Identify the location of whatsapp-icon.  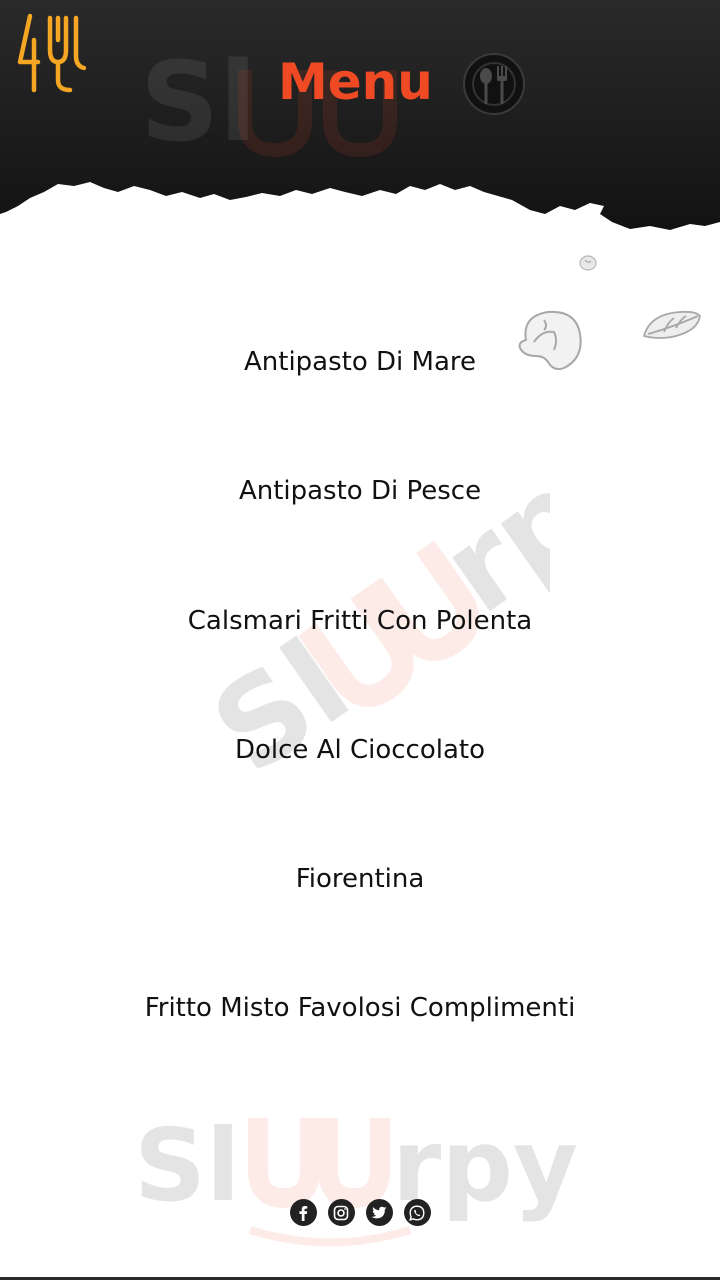
(417, 1212).